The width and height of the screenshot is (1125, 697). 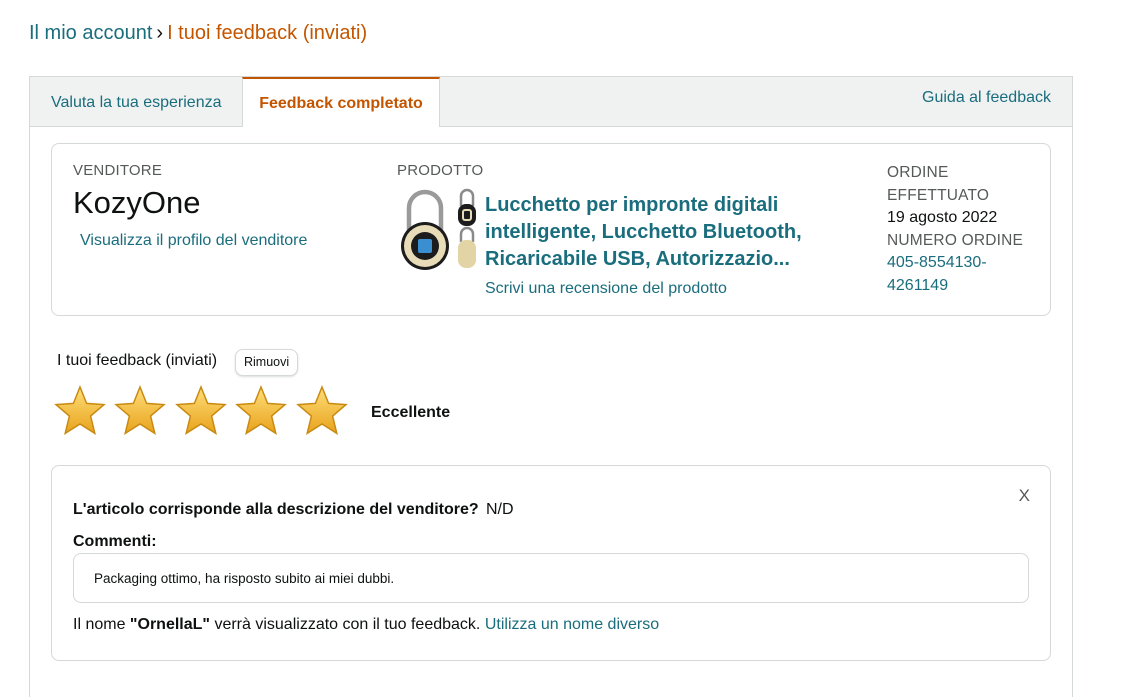 I want to click on write-review-link: Scrivi una recensione del prodotto, so click(x=606, y=289).